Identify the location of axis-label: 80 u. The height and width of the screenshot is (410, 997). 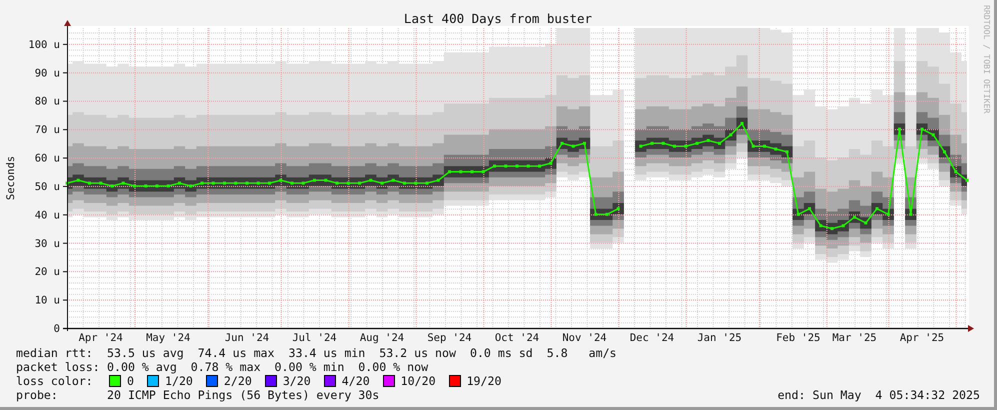
(47, 102).